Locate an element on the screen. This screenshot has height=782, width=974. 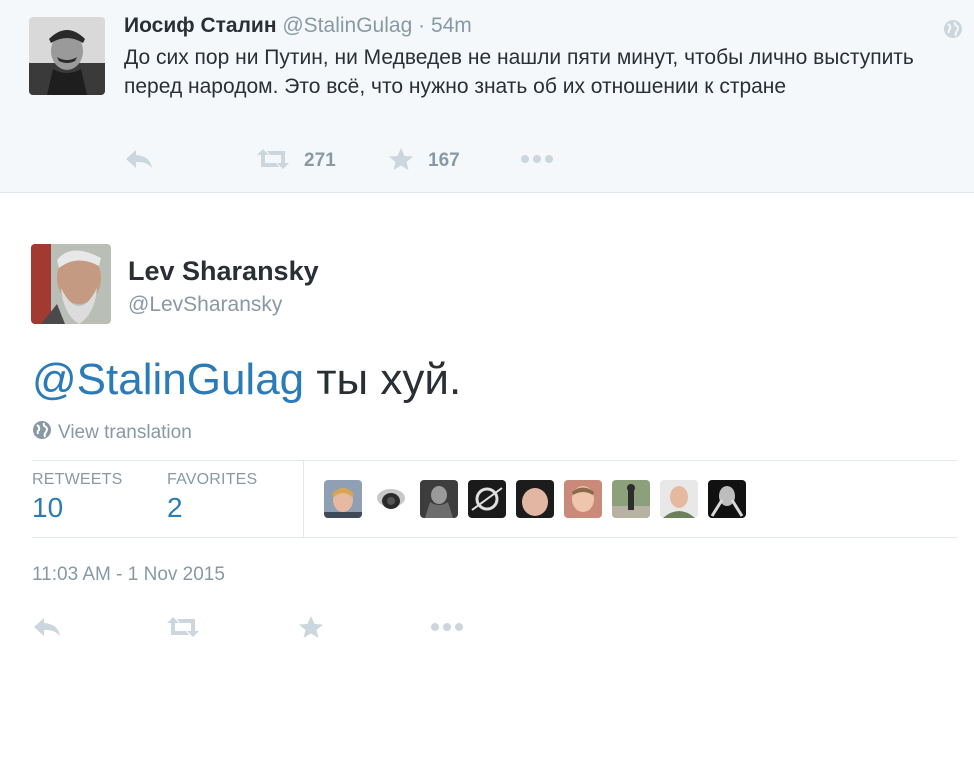
favorite-button is located at coordinates (311, 629).